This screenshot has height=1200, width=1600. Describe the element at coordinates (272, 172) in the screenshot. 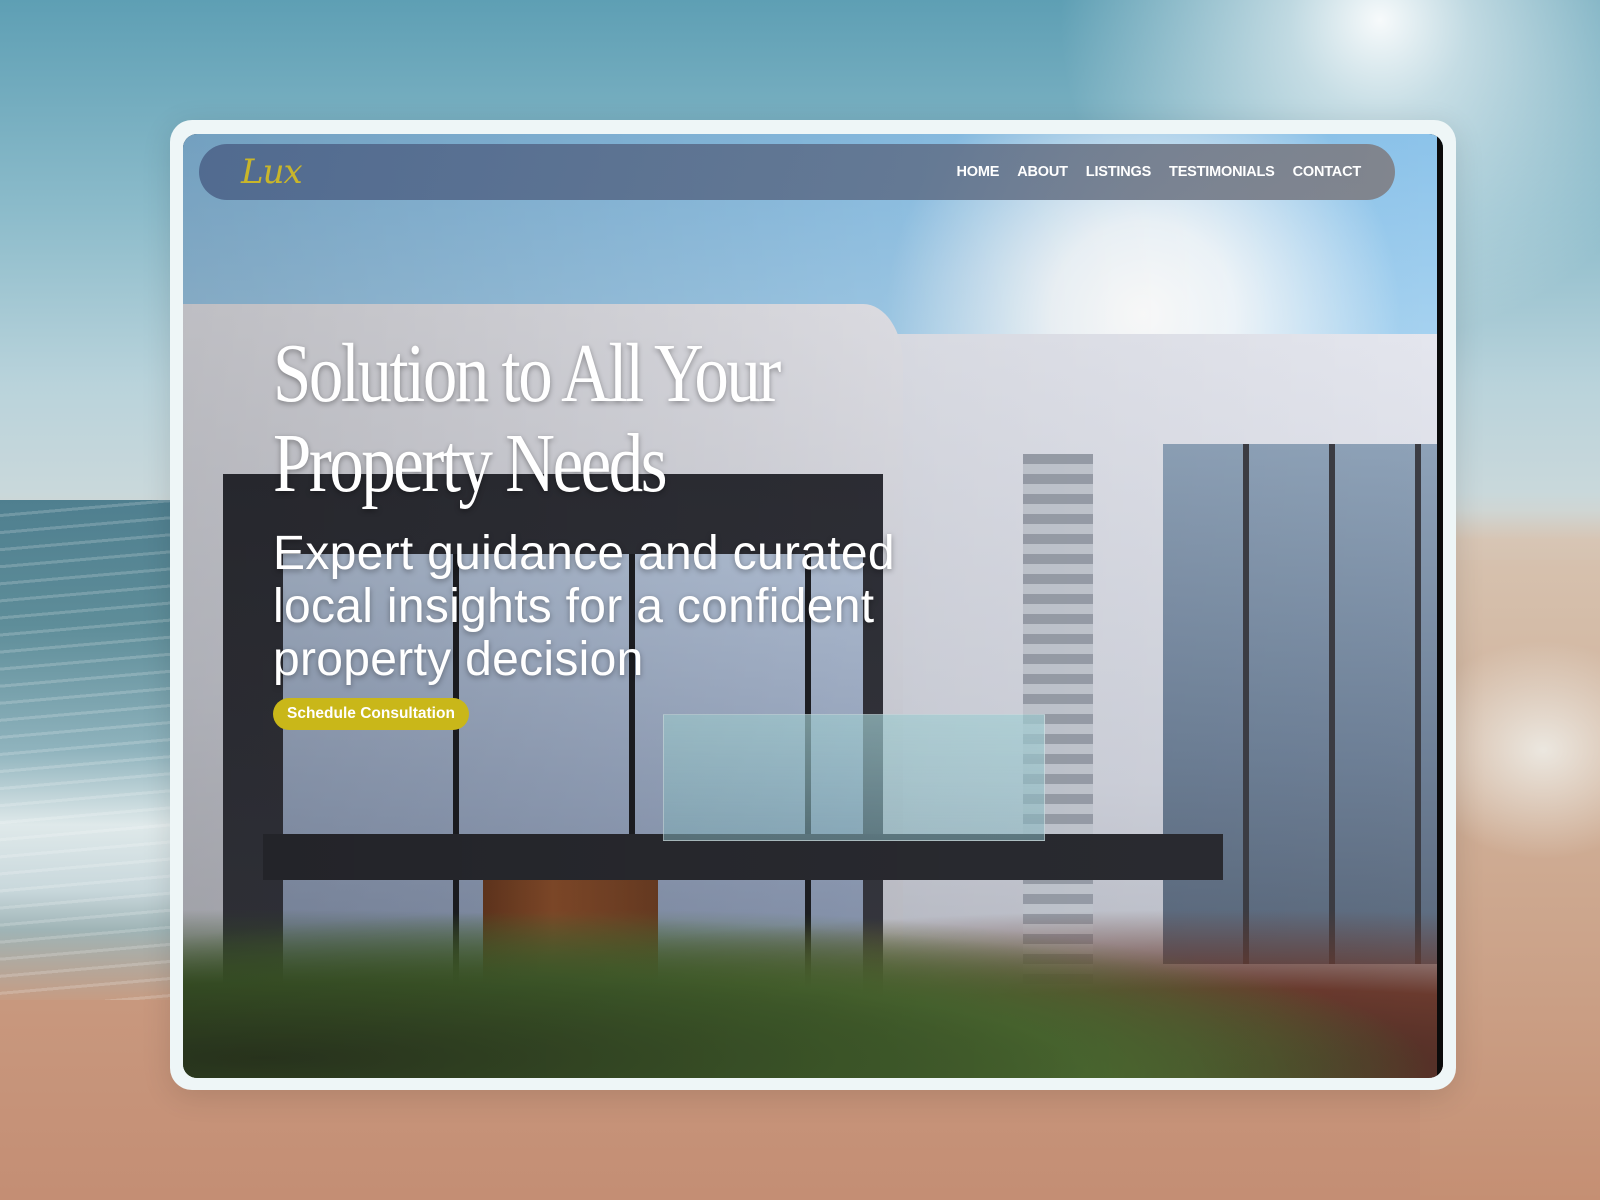

I see `brand-logo: Lux` at that location.